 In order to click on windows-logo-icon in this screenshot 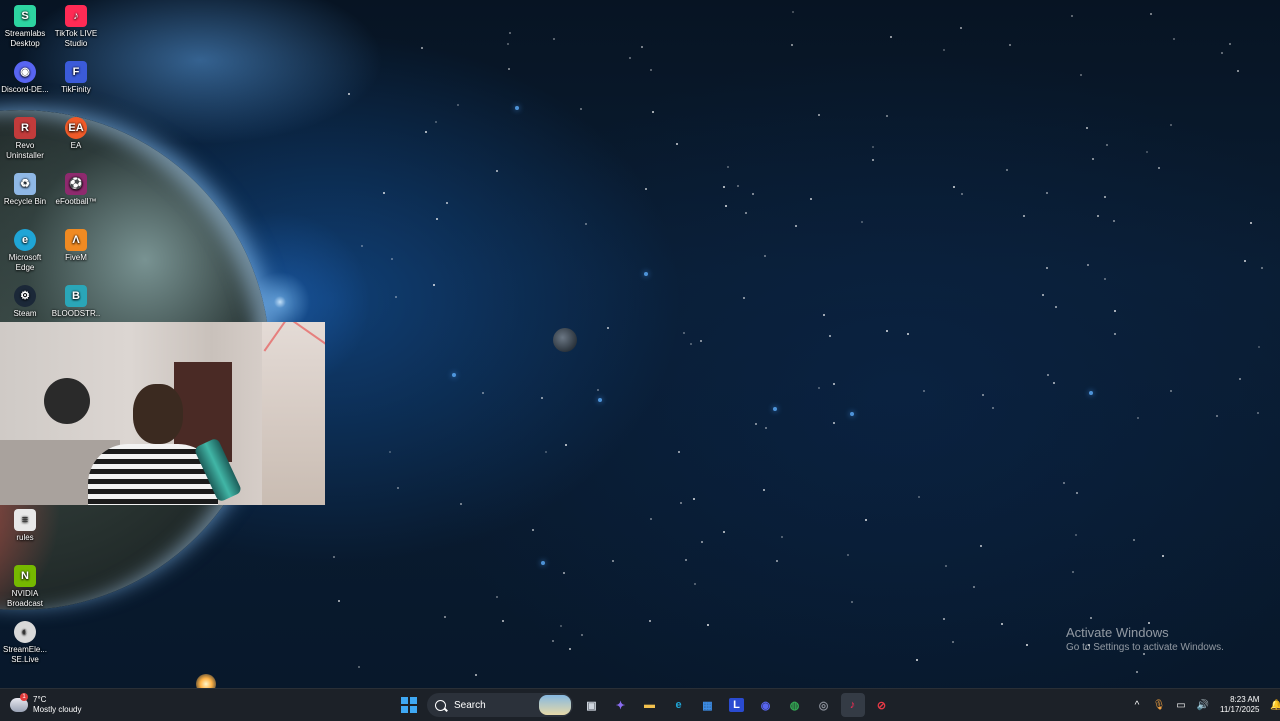, I will do `click(408, 705)`.